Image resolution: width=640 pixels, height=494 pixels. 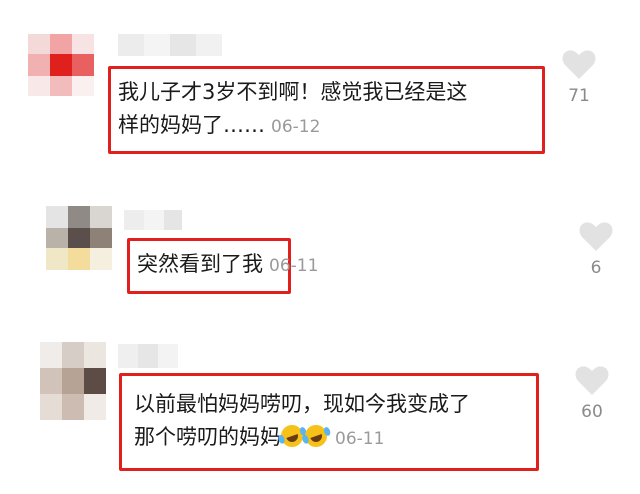 What do you see at coordinates (293, 92) in the screenshot?
I see `comment-text-line: 我儿子才3岁不到啊！感觉我已经是这` at bounding box center [293, 92].